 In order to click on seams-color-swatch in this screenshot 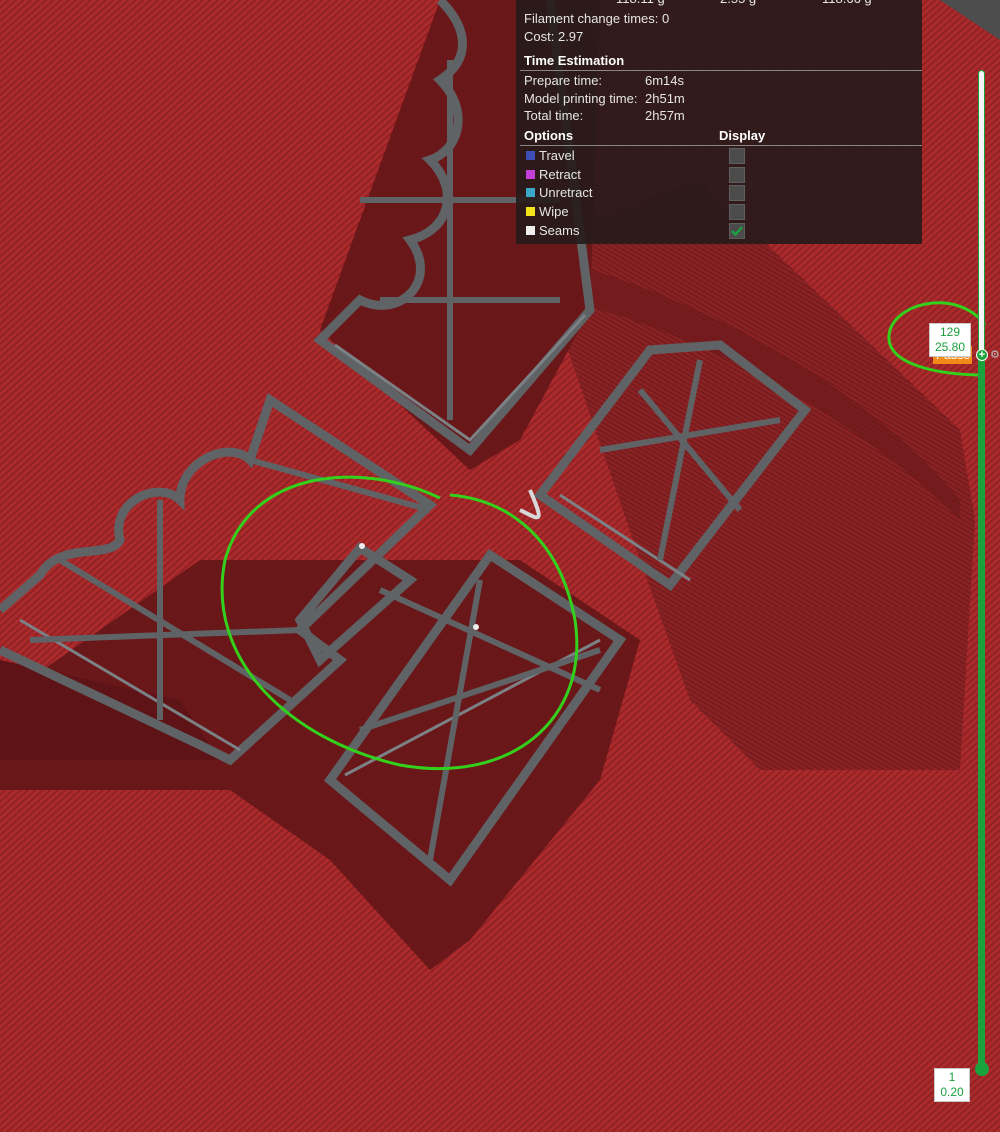, I will do `click(530, 230)`.